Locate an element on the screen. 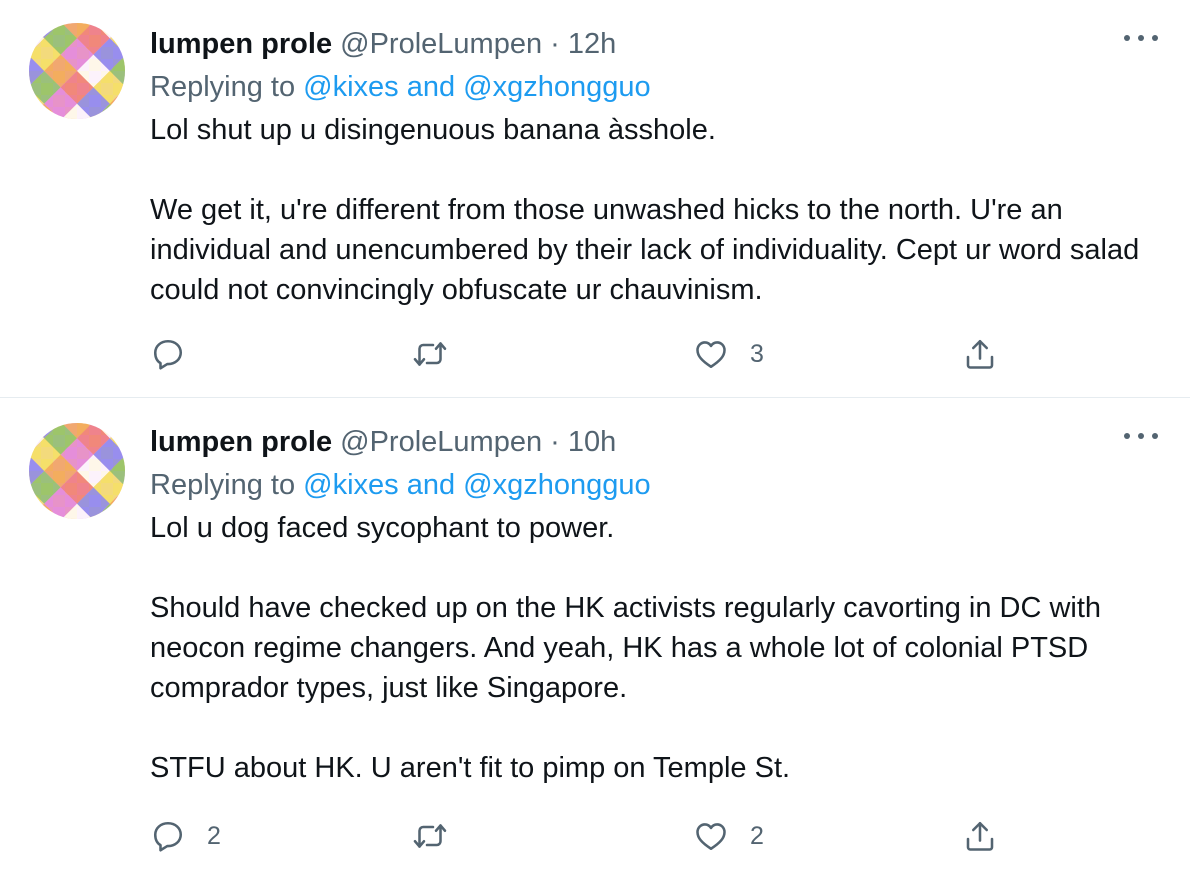 Image resolution: width=1190 pixels, height=876 pixels. like-button: 3 is located at coordinates (728, 354).